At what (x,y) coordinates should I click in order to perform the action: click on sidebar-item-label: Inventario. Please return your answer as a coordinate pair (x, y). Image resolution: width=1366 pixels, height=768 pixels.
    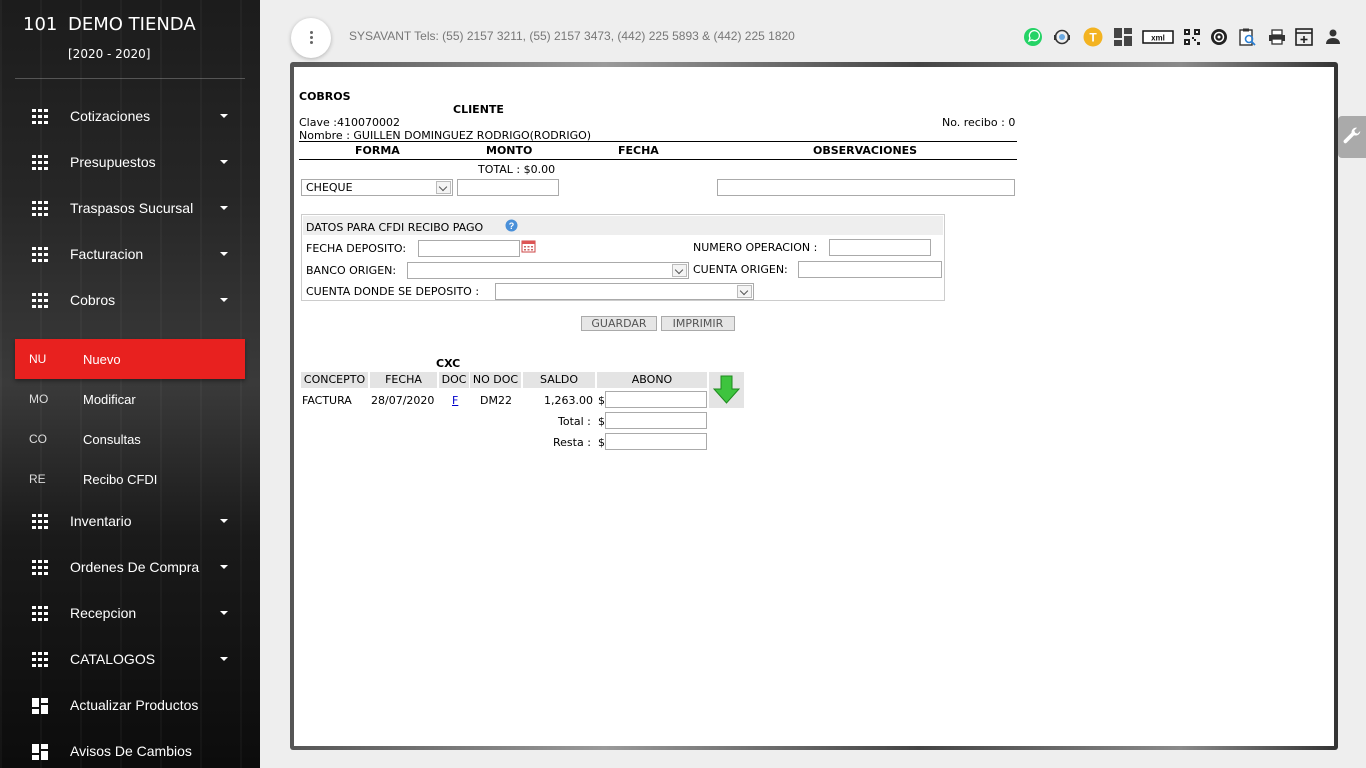
    Looking at the image, I should click on (101, 521).